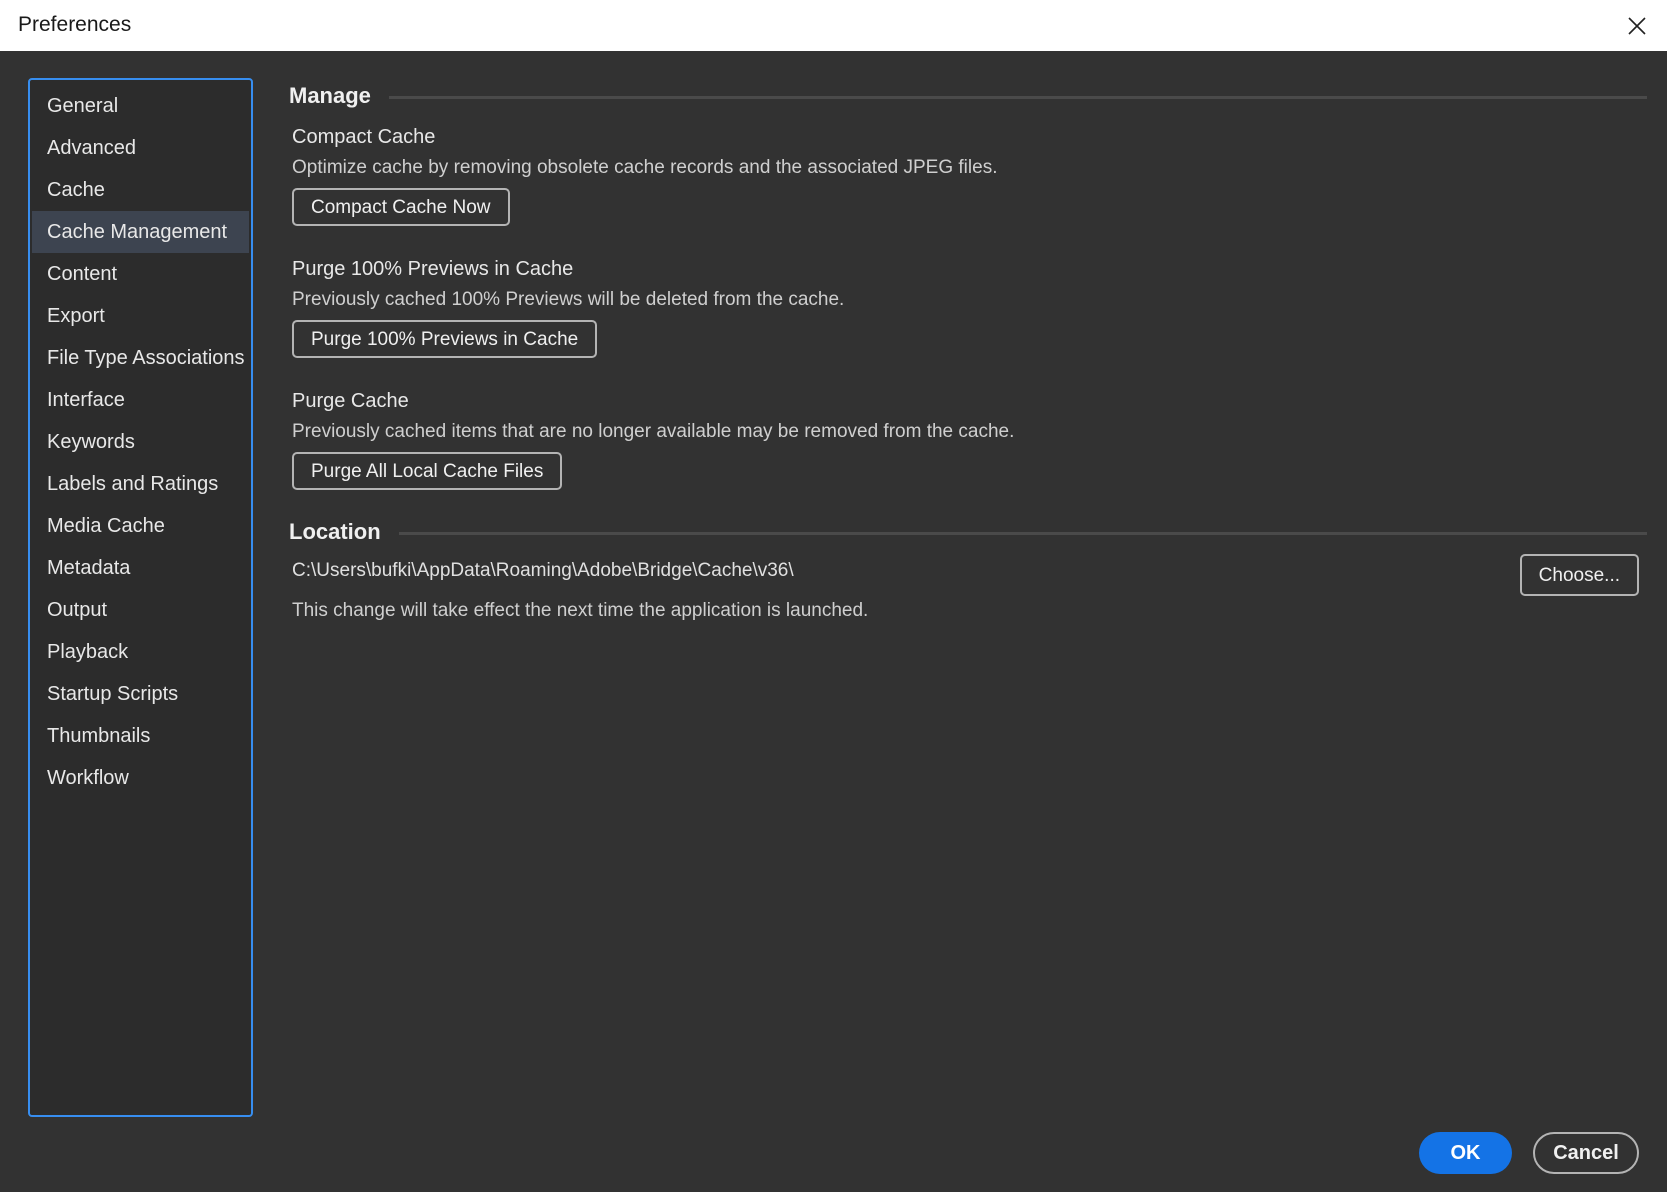  I want to click on purge-all-local-cache-button: Purge All Local Cache Files, so click(427, 471).